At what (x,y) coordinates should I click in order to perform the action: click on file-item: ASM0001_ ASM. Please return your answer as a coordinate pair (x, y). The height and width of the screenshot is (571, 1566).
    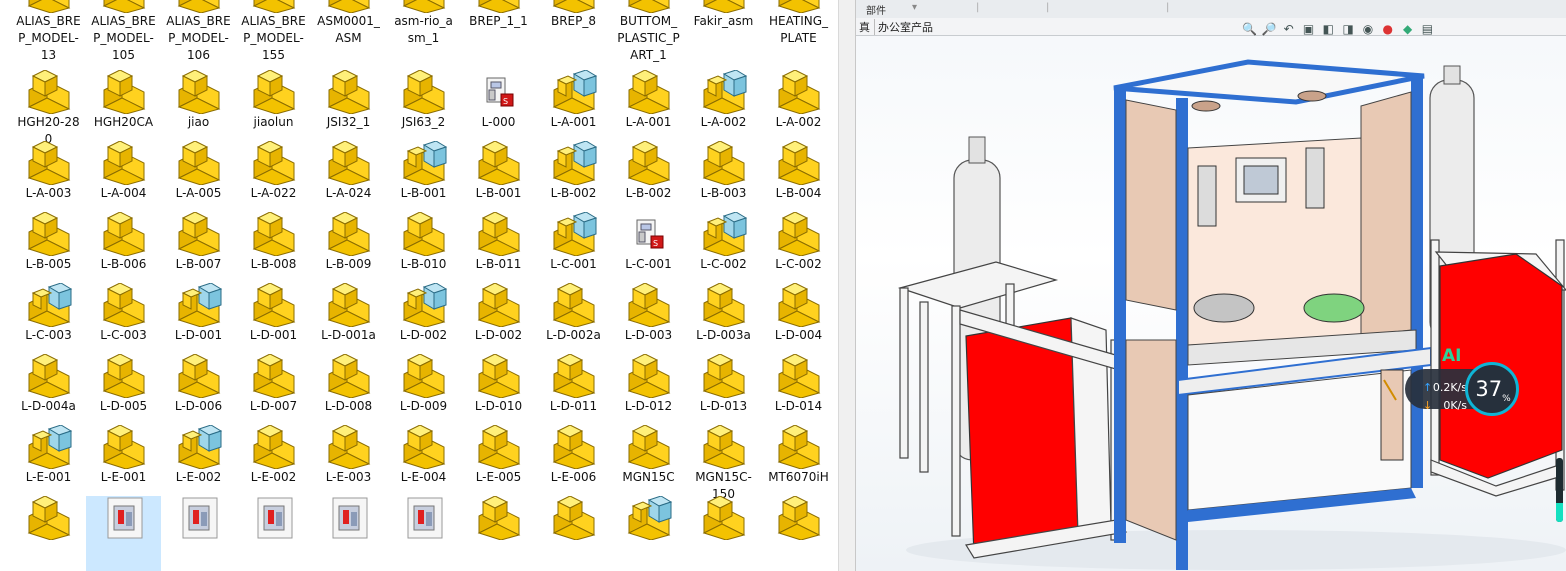
    Looking at the image, I should click on (348, 23).